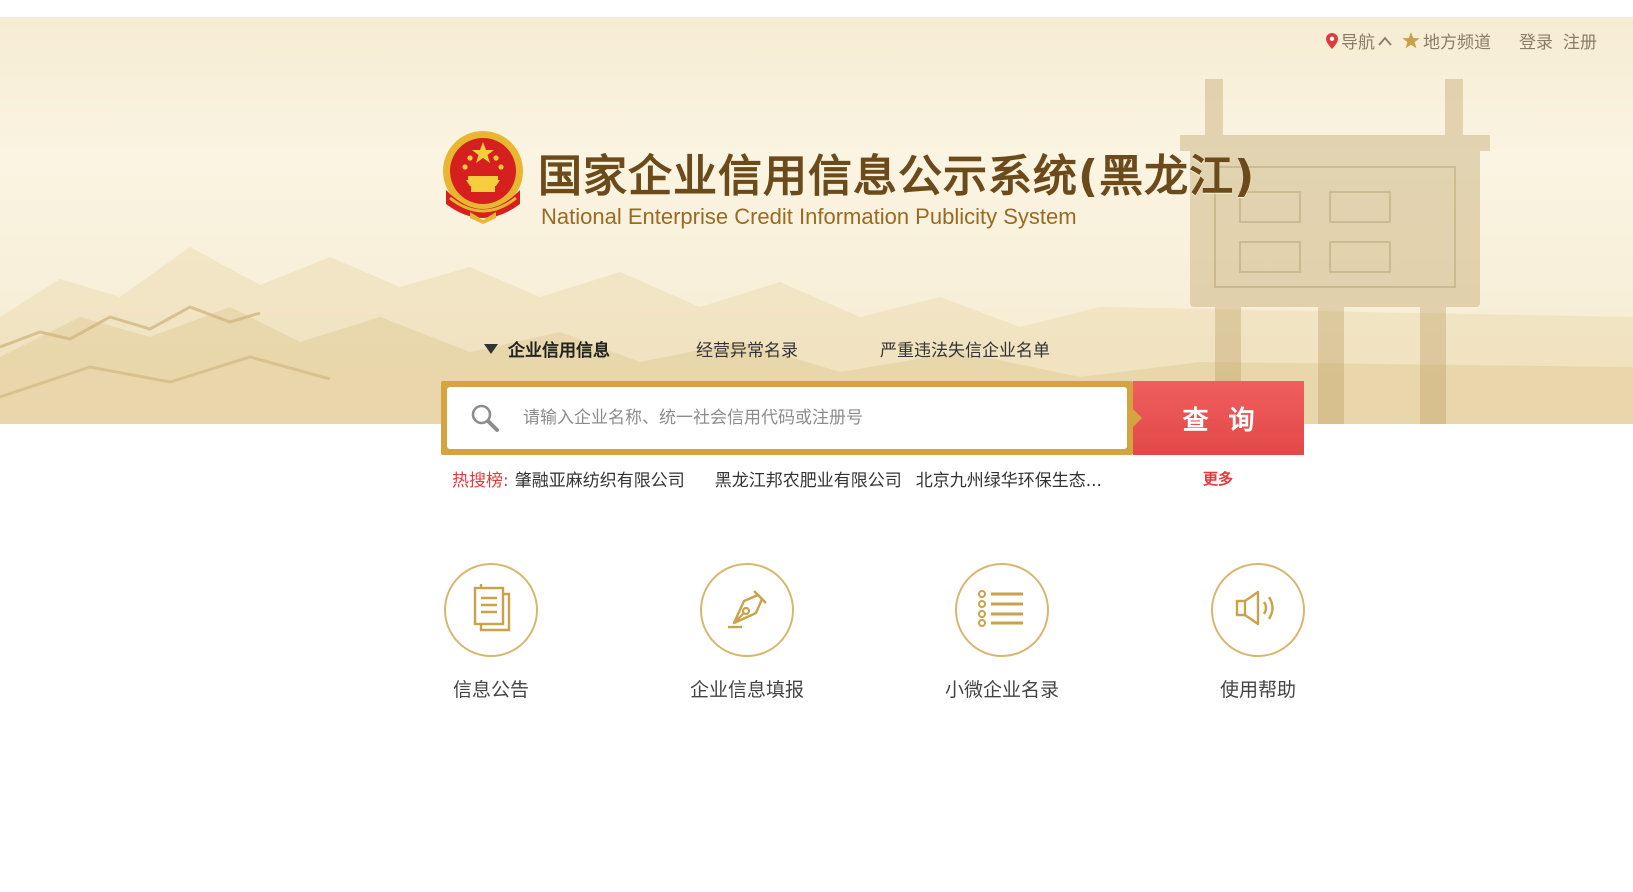 This screenshot has width=1633, height=892. I want to click on feature-enterprise-report: 企业信息填报, so click(747, 632).